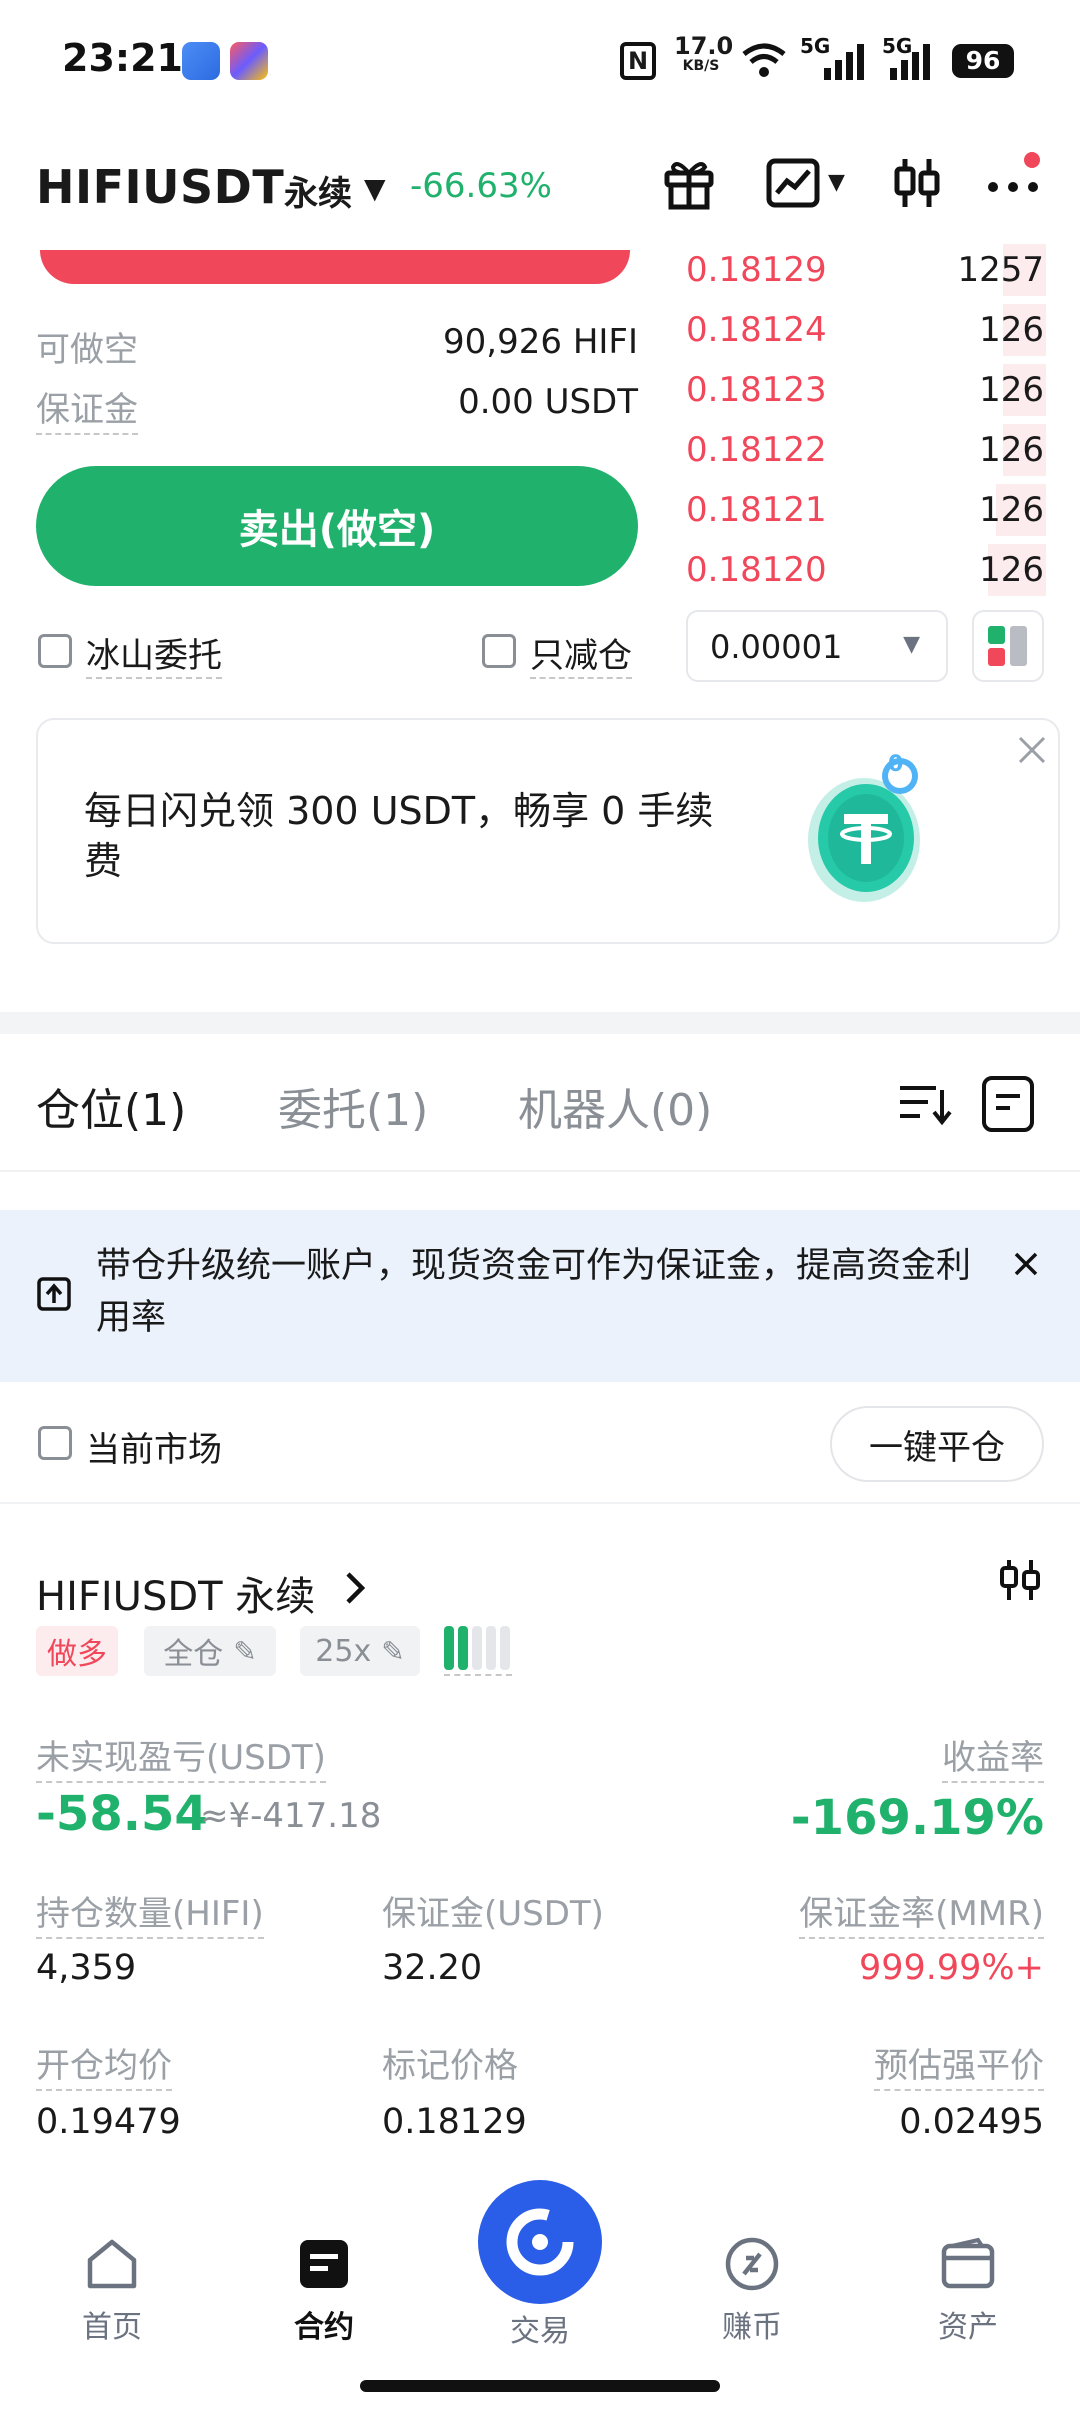  What do you see at coordinates (540, 1503) in the screenshot?
I see `filters-divider` at bounding box center [540, 1503].